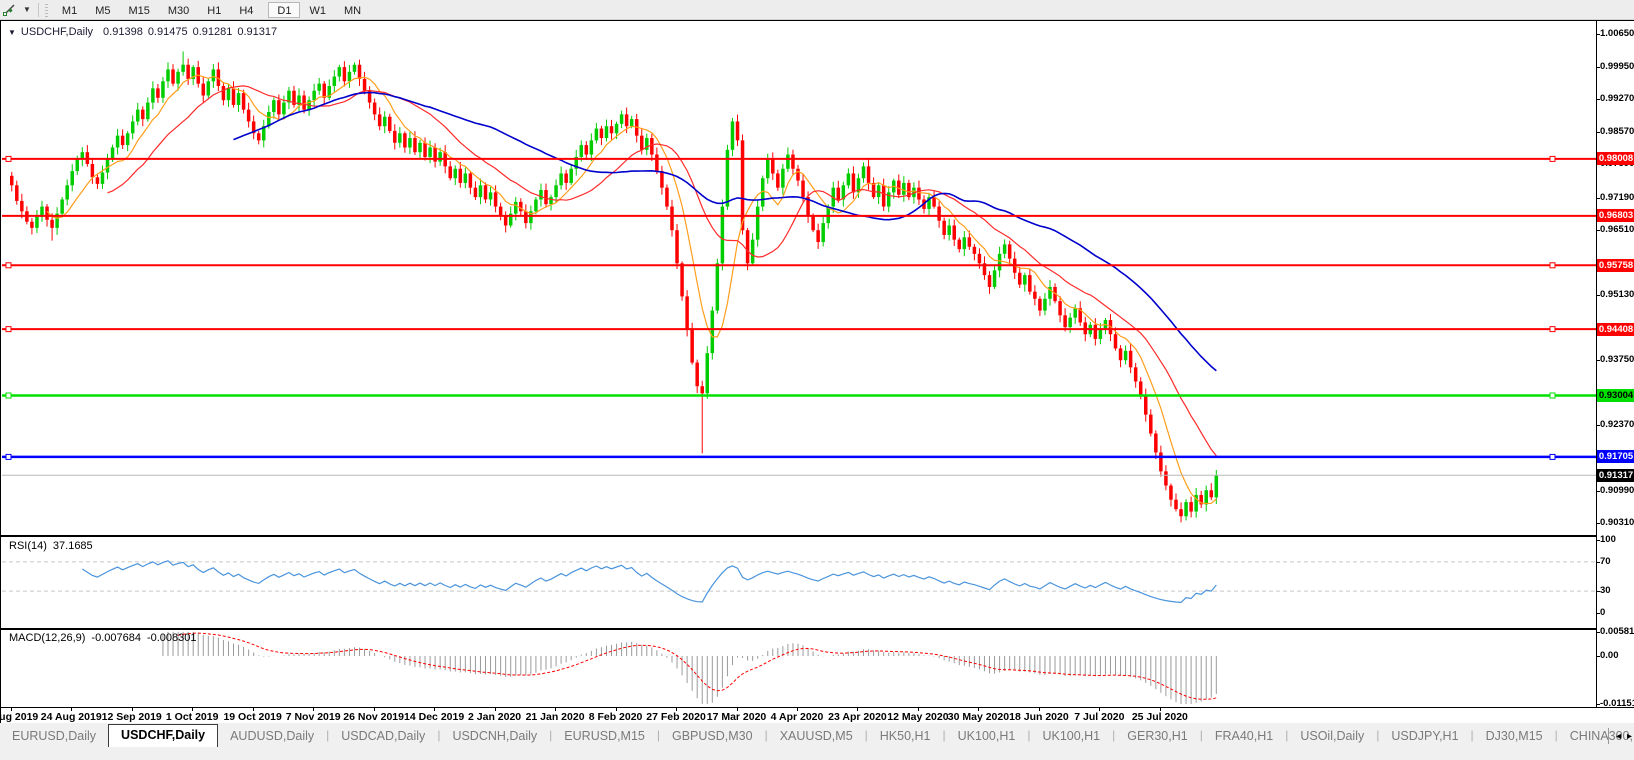 The height and width of the screenshot is (760, 1634). What do you see at coordinates (1514, 736) in the screenshot?
I see `tab-dj30-m15: DJ30,M15` at bounding box center [1514, 736].